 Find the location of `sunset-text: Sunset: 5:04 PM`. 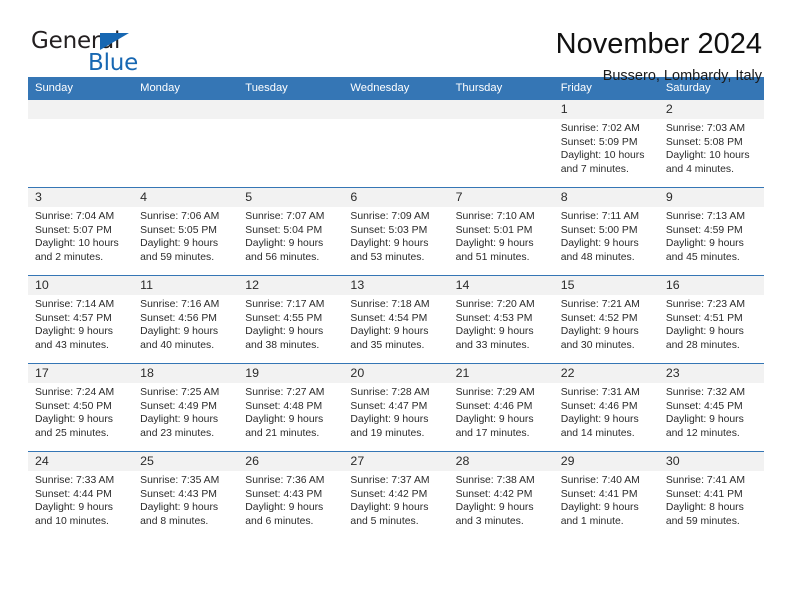

sunset-text: Sunset: 5:04 PM is located at coordinates (284, 230).